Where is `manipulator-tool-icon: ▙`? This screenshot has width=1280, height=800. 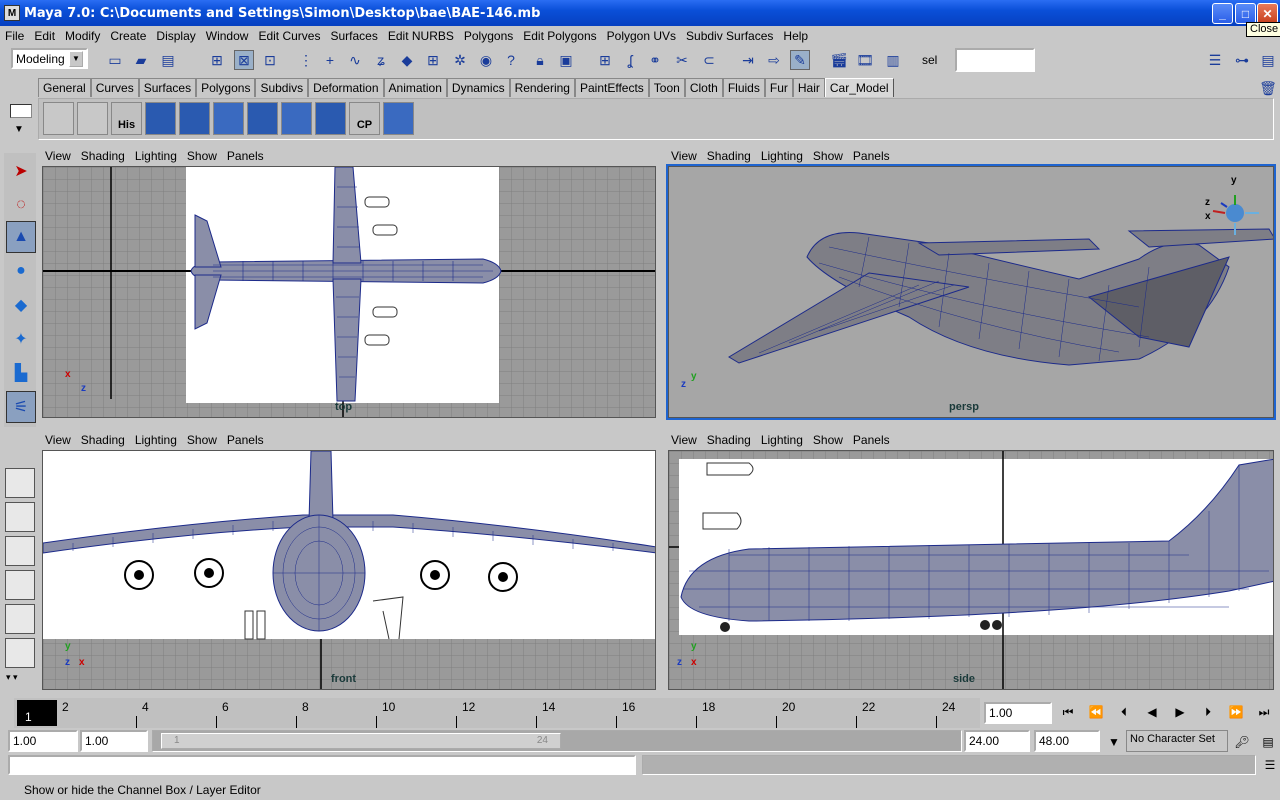 manipulator-tool-icon: ▙ is located at coordinates (21, 373).